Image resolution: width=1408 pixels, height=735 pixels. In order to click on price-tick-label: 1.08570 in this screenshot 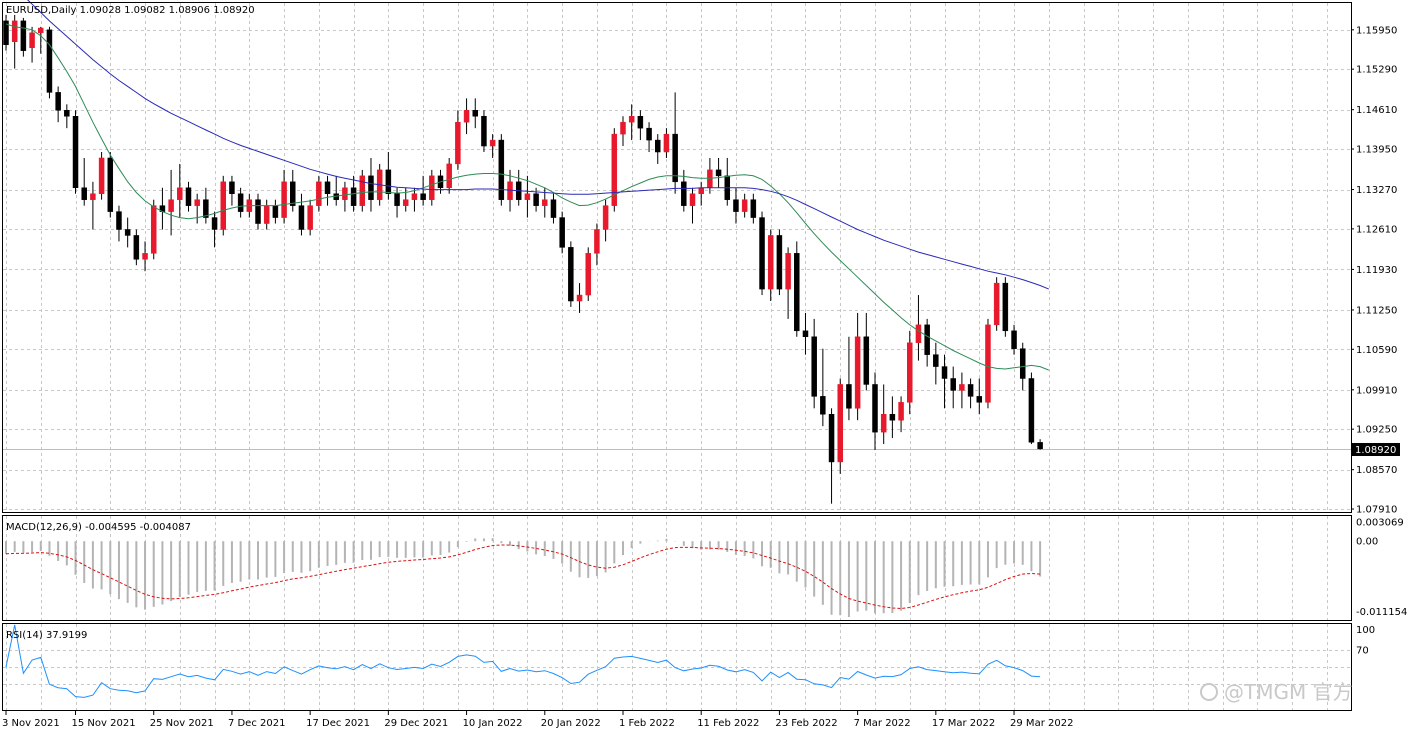, I will do `click(1376, 470)`.